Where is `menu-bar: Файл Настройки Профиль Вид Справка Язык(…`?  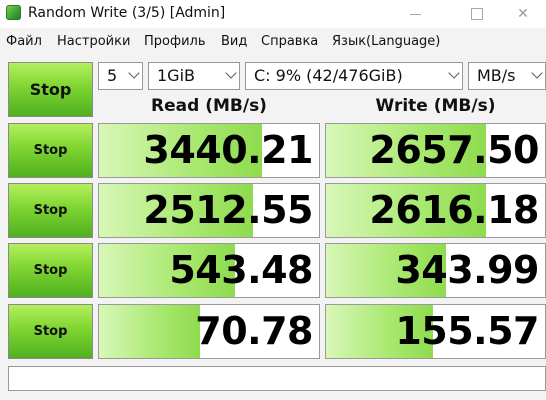
menu-bar: Файл Настройки Профиль Вид Справка Язык(… is located at coordinates (273, 41).